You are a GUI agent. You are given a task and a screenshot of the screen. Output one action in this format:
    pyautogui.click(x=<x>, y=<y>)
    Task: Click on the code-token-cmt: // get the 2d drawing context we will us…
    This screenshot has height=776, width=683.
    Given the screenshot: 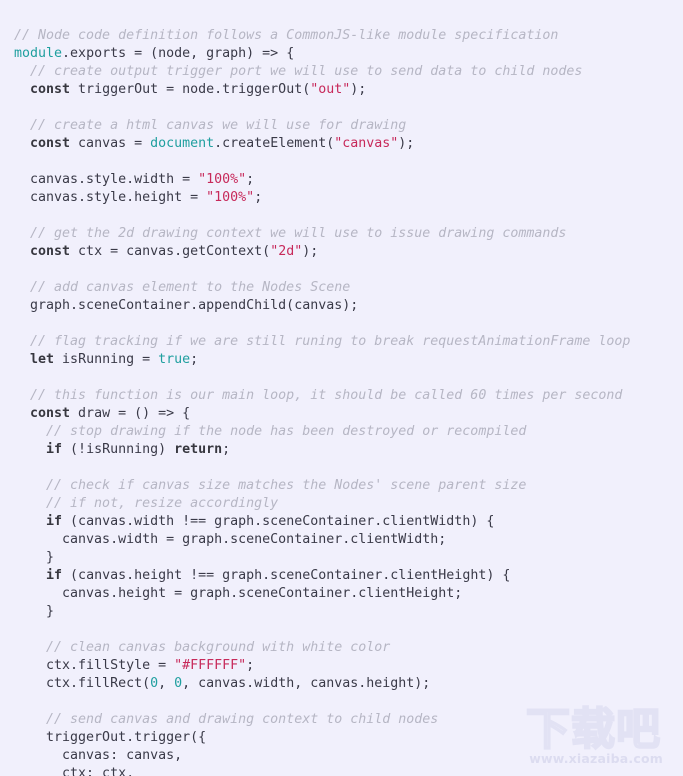 What is the action you would take?
    pyautogui.click(x=290, y=234)
    